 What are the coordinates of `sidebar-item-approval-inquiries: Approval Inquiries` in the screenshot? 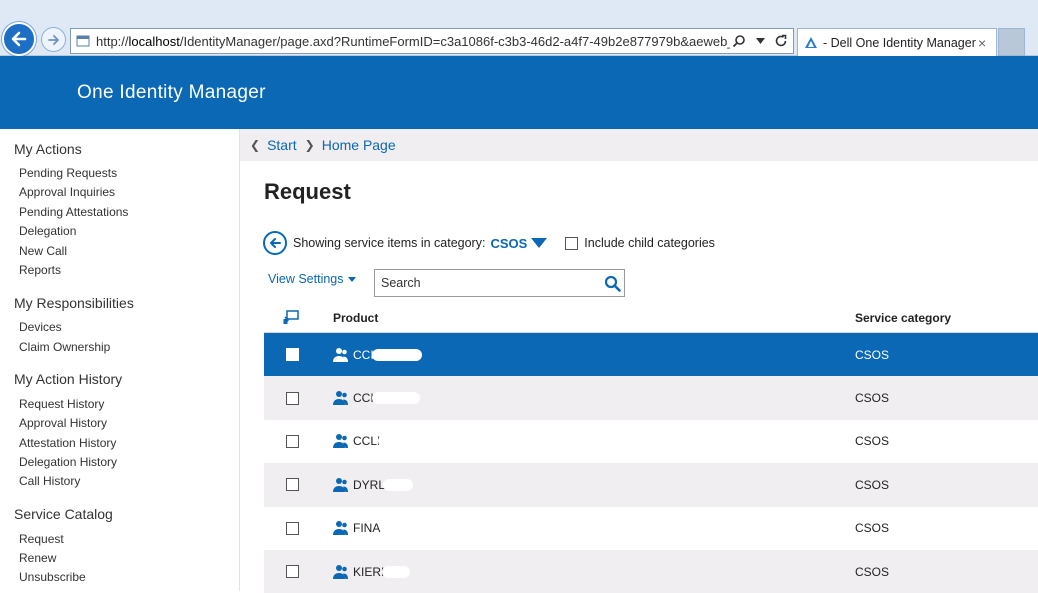 It's located at (67, 192).